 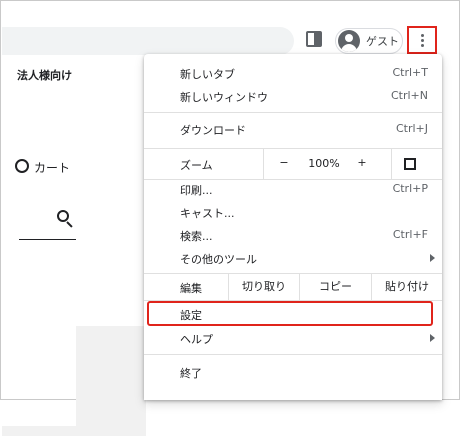 I want to click on menu-item-shortcut: Ctrl+P, so click(x=410, y=188).